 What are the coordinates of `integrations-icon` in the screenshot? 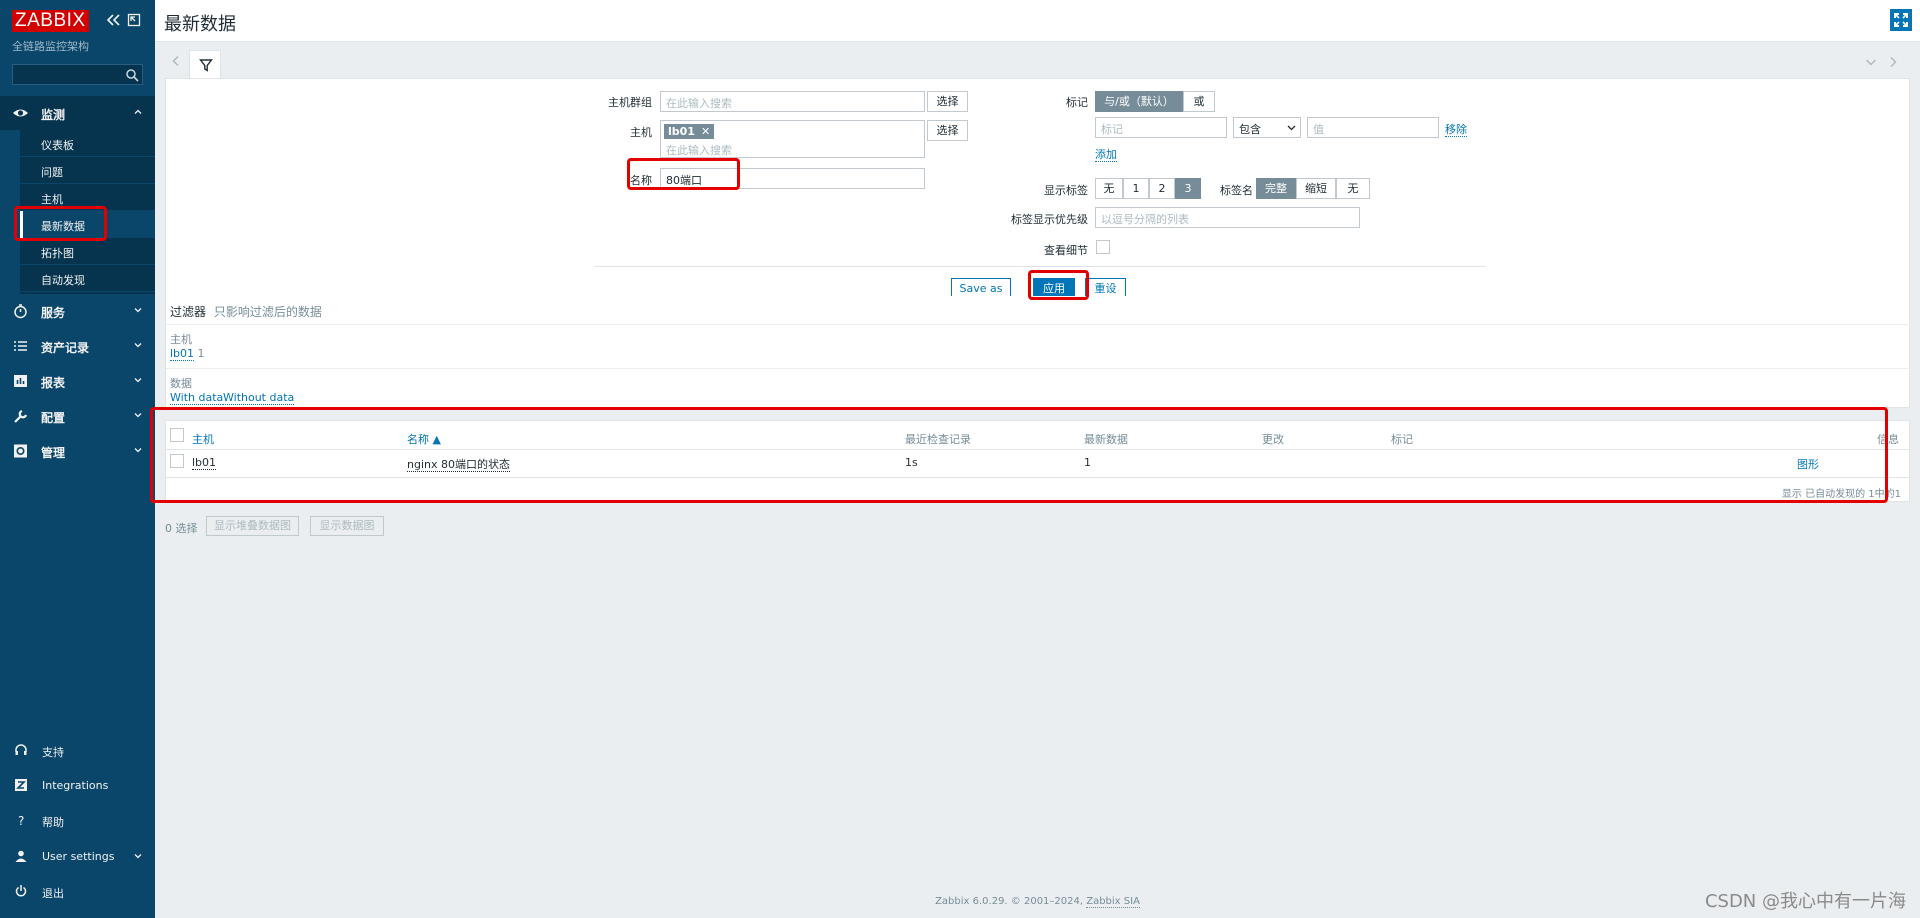 It's located at (21, 785).